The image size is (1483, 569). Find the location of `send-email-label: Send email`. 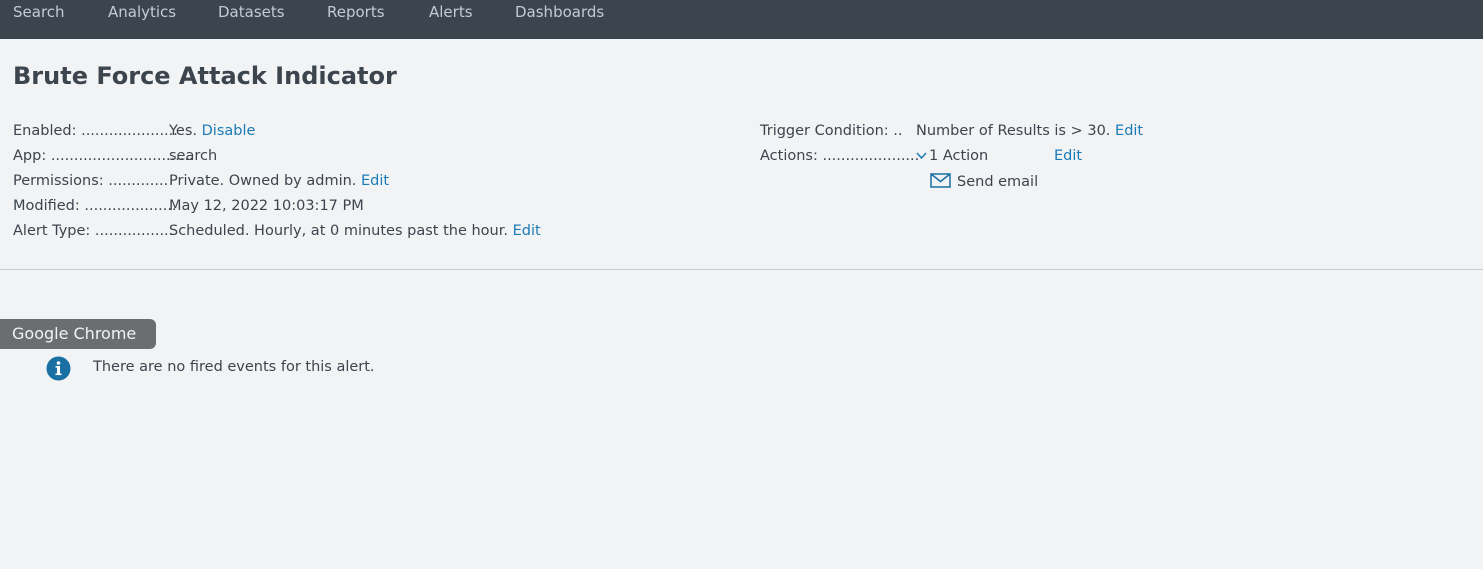

send-email-label: Send email is located at coordinates (998, 182).